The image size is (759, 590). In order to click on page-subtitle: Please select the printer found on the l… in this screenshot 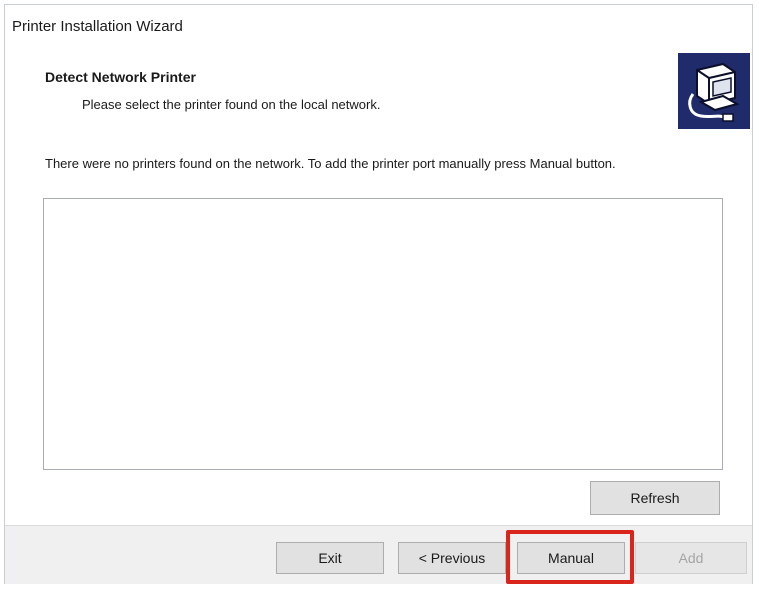, I will do `click(231, 104)`.